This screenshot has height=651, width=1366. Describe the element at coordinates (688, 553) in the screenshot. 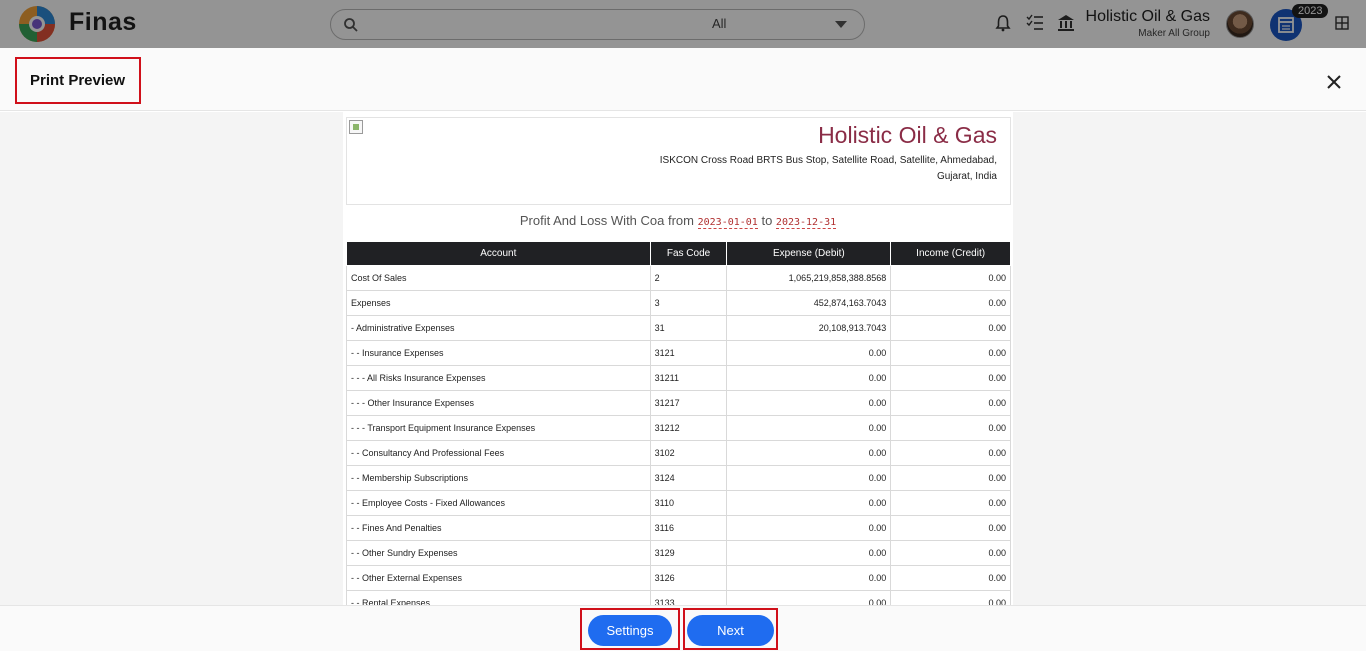

I see `fas-code-cell: 3129` at that location.